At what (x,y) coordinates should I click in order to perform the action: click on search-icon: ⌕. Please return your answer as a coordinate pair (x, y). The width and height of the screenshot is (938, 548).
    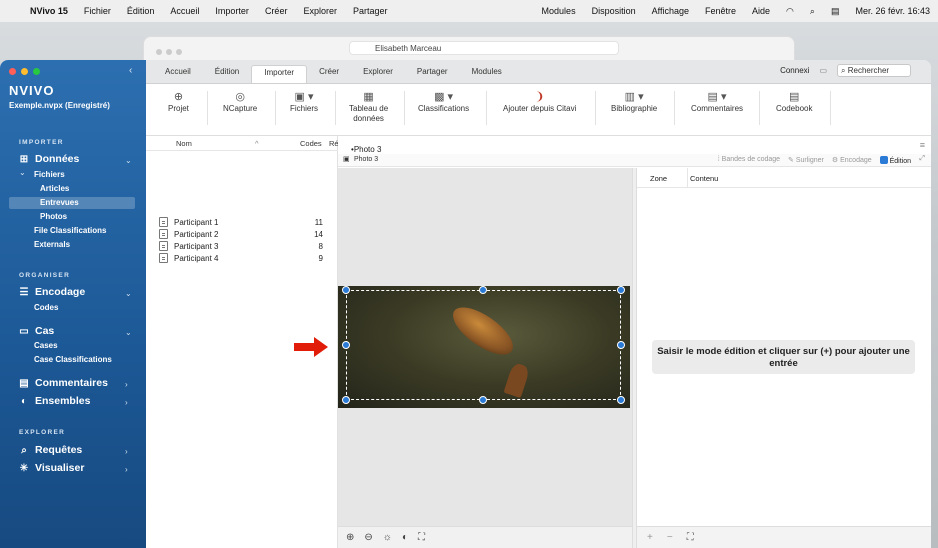
    Looking at the image, I should click on (812, 11).